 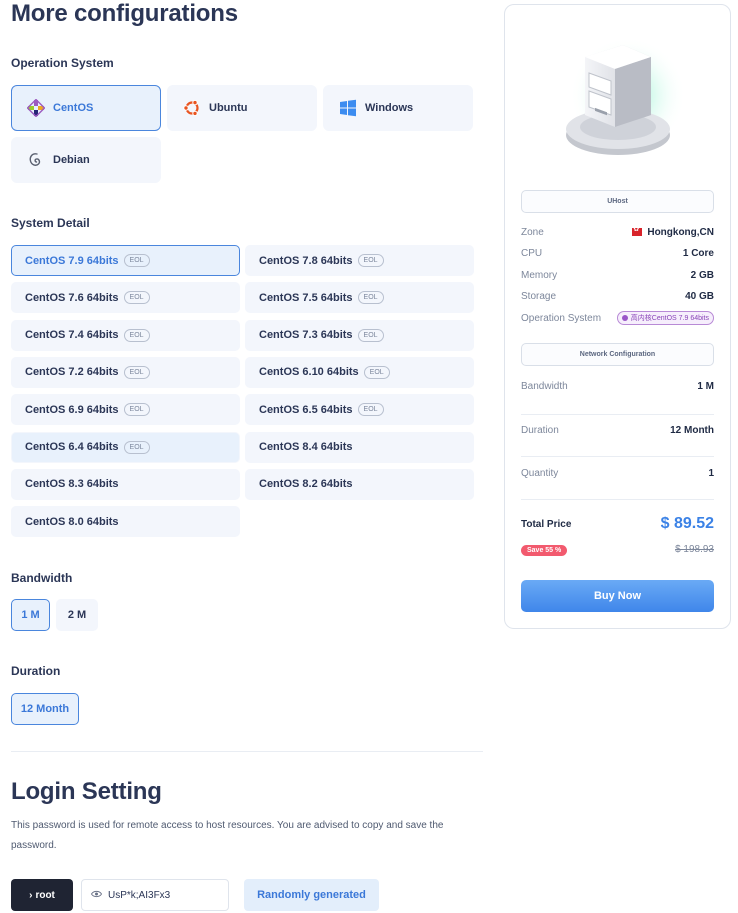 I want to click on duration-summary-label: Duration, so click(x=540, y=430).